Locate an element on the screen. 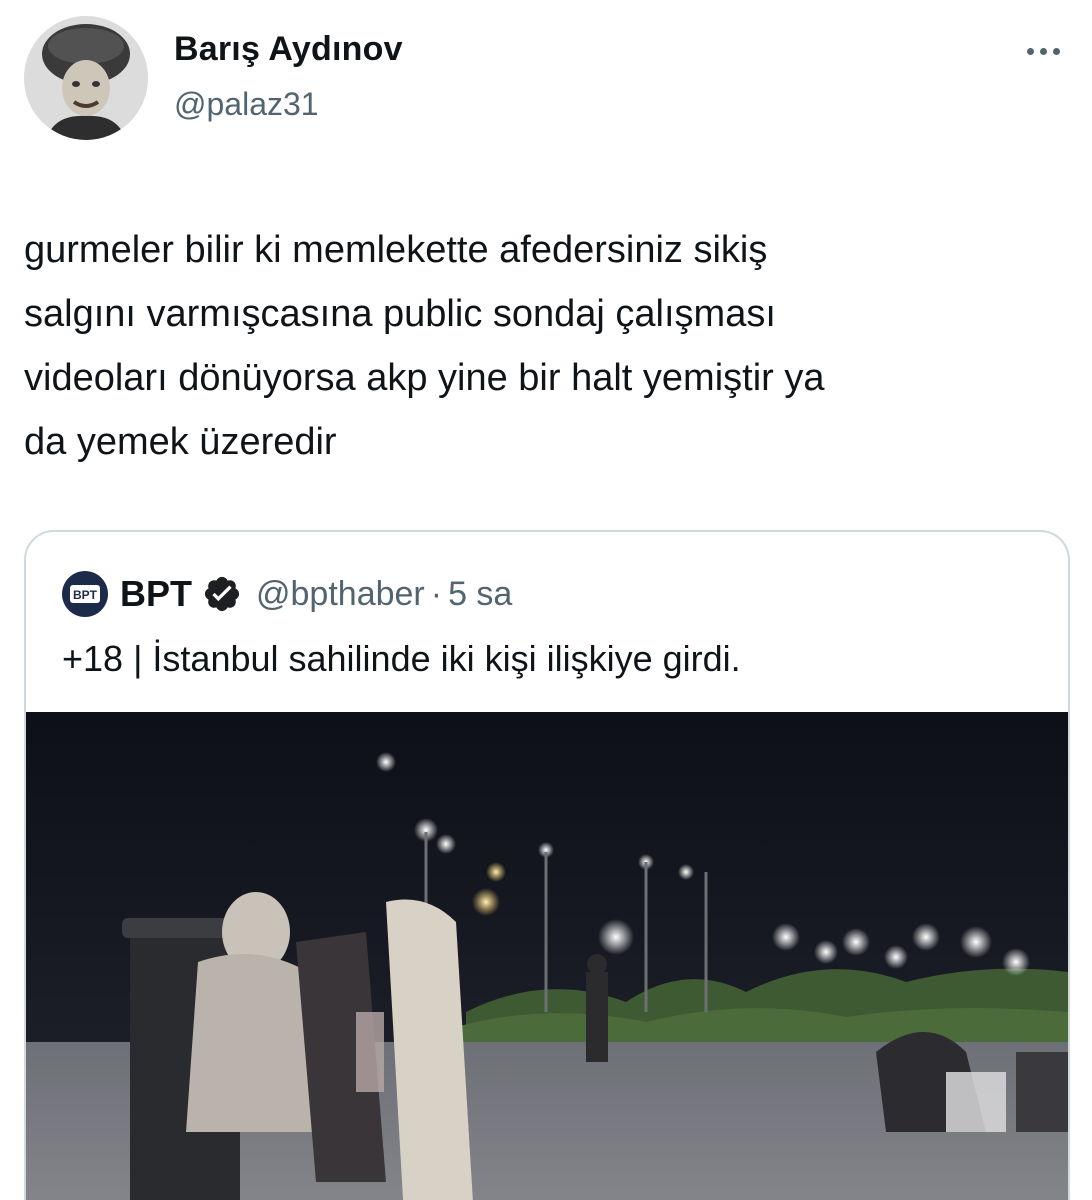  quoted-author-name: BPT is located at coordinates (156, 594).